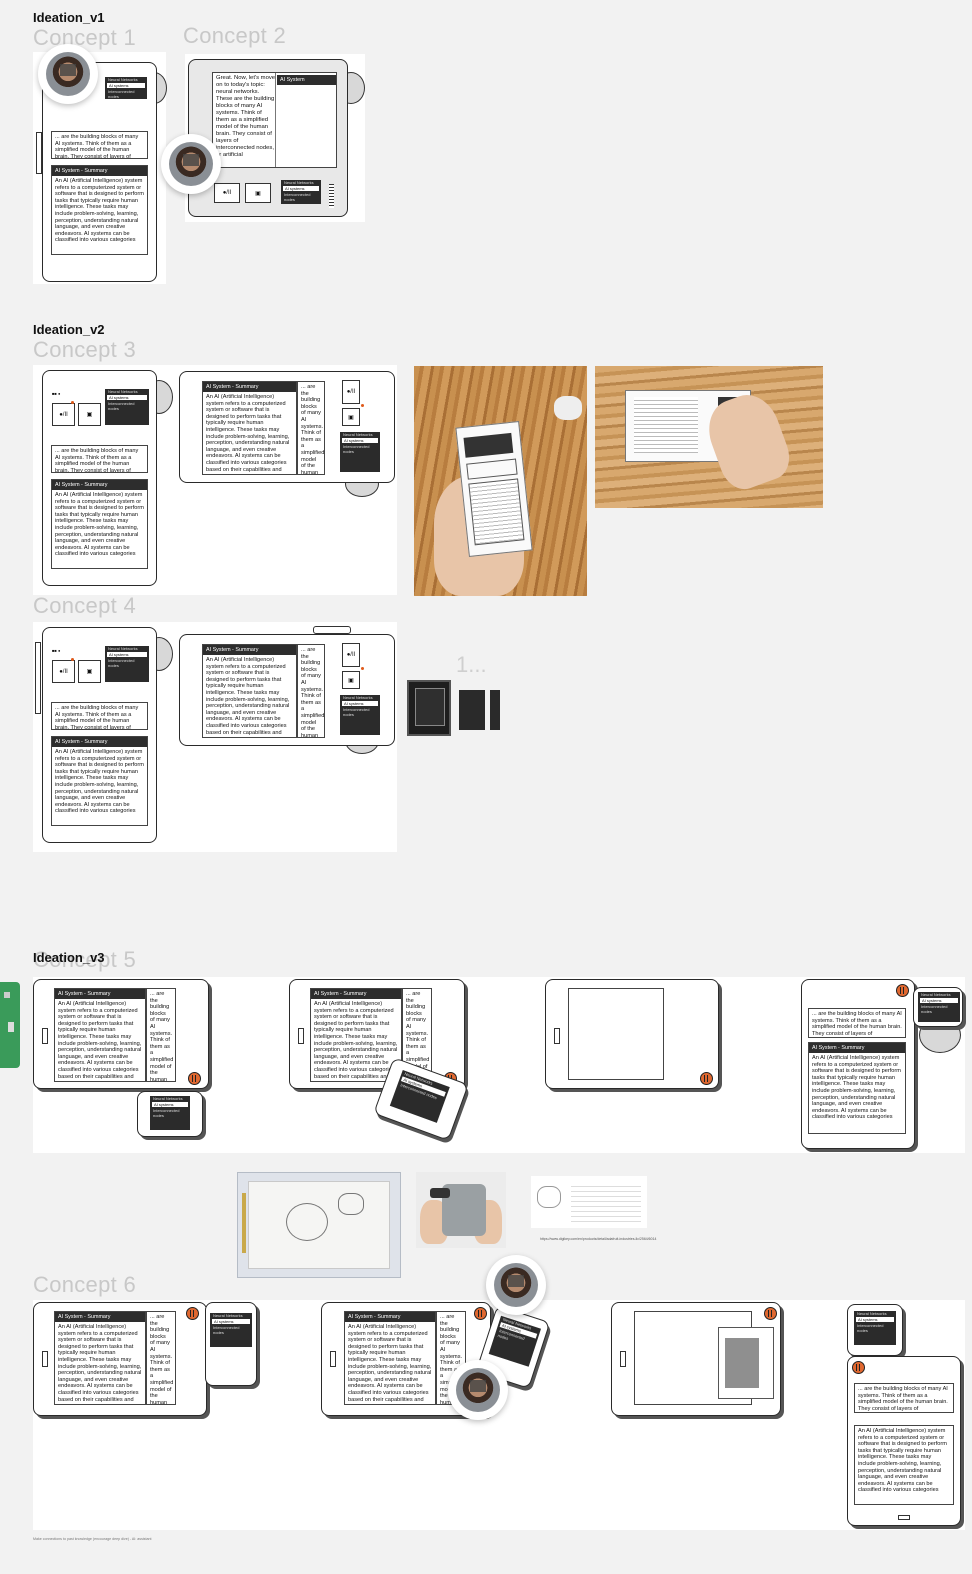 This screenshot has width=972, height=1574. Describe the element at coordinates (69, 17) in the screenshot. I see `section-title-v1: Ideation_v1` at that location.